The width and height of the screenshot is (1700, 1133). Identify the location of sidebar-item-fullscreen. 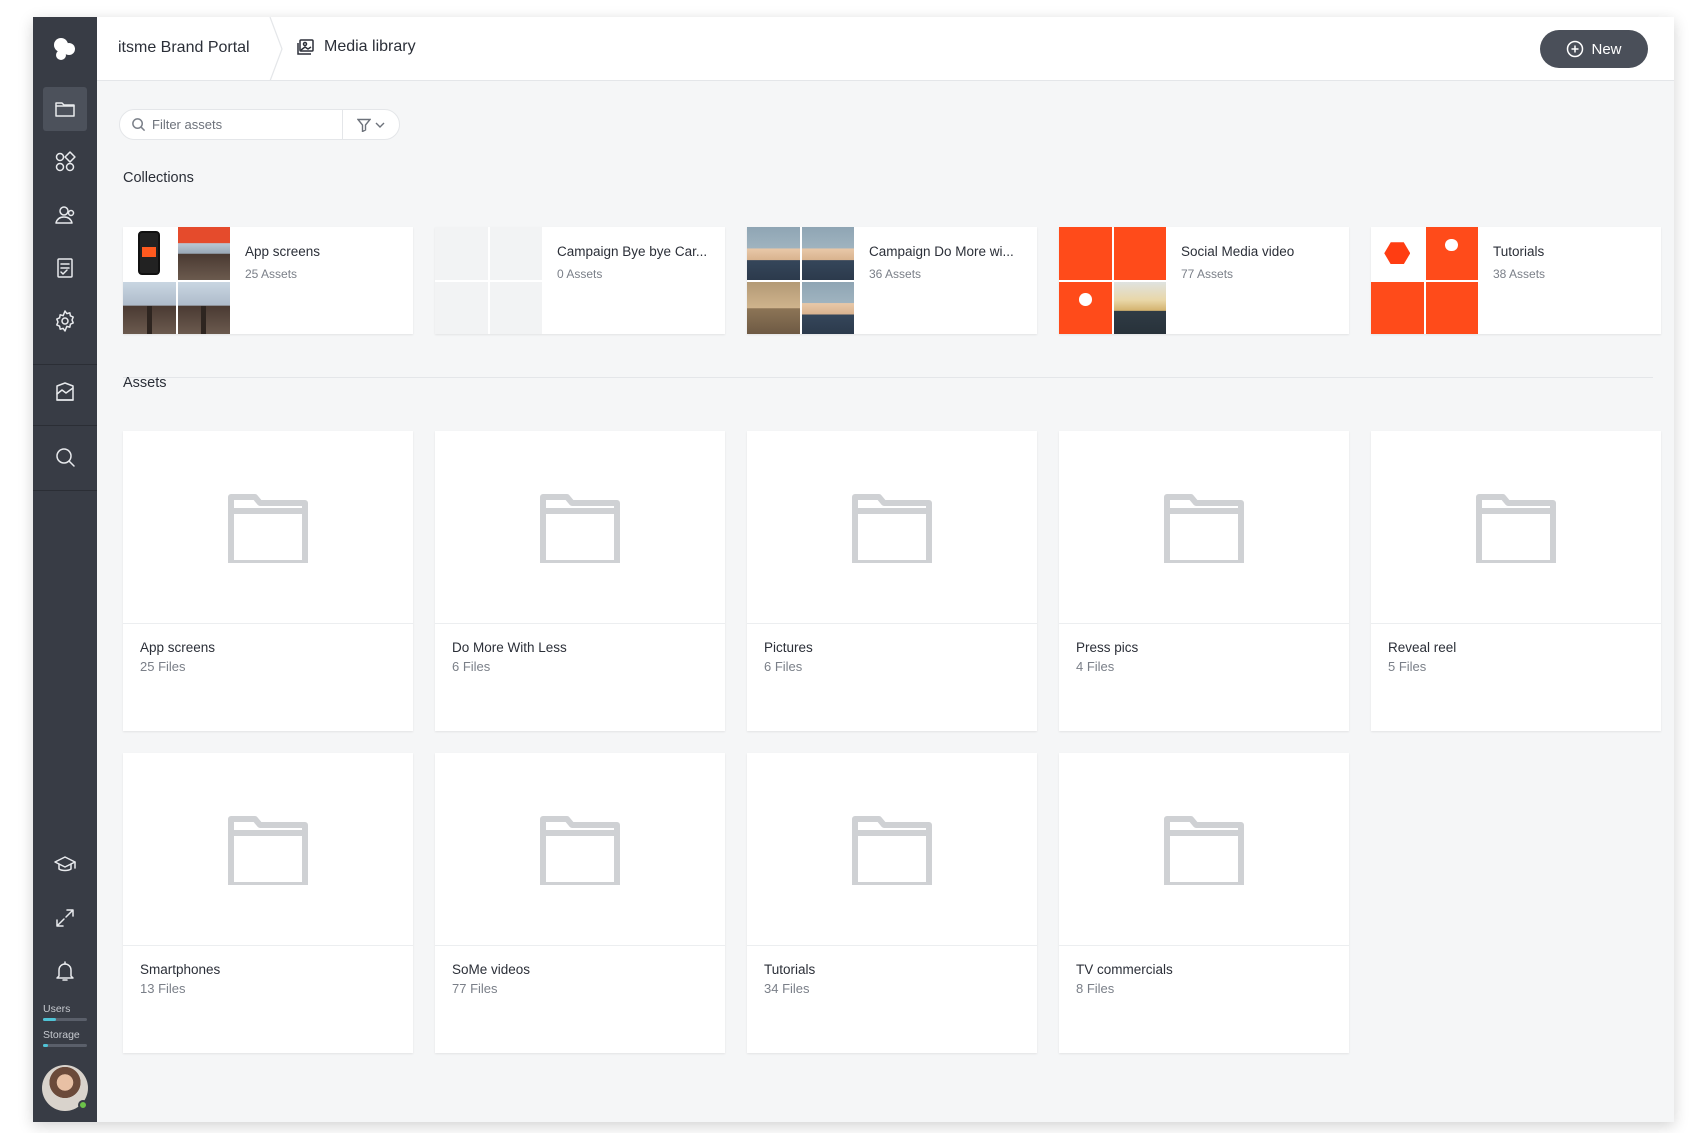
(65, 918).